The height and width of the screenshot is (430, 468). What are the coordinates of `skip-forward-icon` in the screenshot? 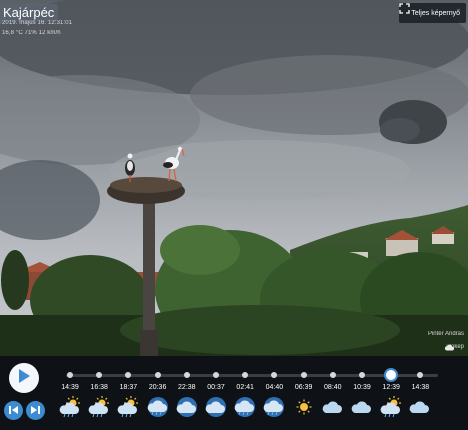 It's located at (35, 411).